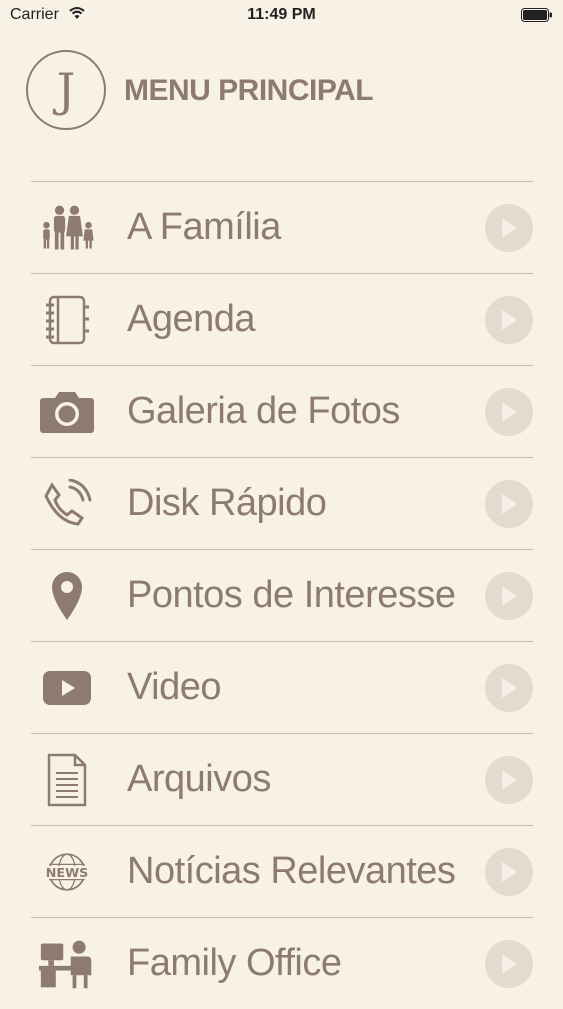 The image size is (563, 1009). I want to click on menu-item-galeria: Galeria de Fotos, so click(282, 411).